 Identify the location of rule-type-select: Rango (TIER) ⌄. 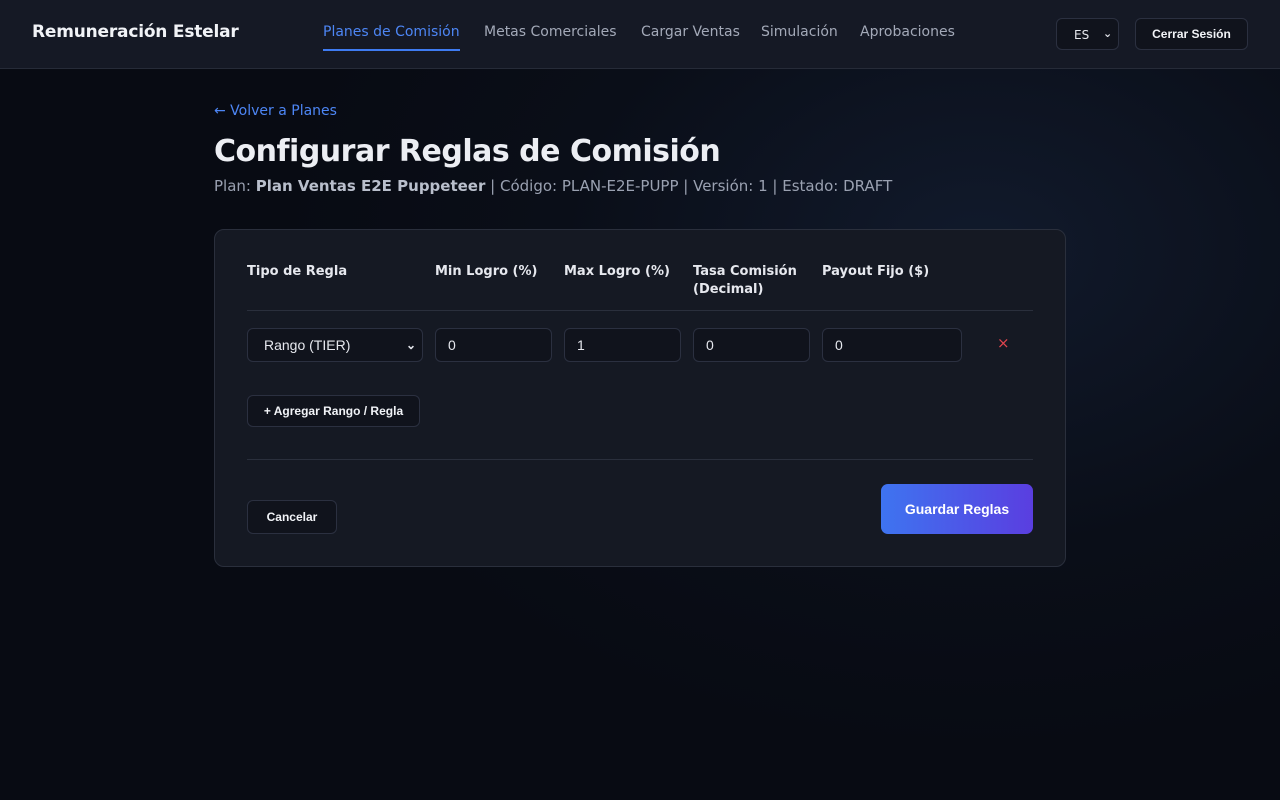
(335, 345).